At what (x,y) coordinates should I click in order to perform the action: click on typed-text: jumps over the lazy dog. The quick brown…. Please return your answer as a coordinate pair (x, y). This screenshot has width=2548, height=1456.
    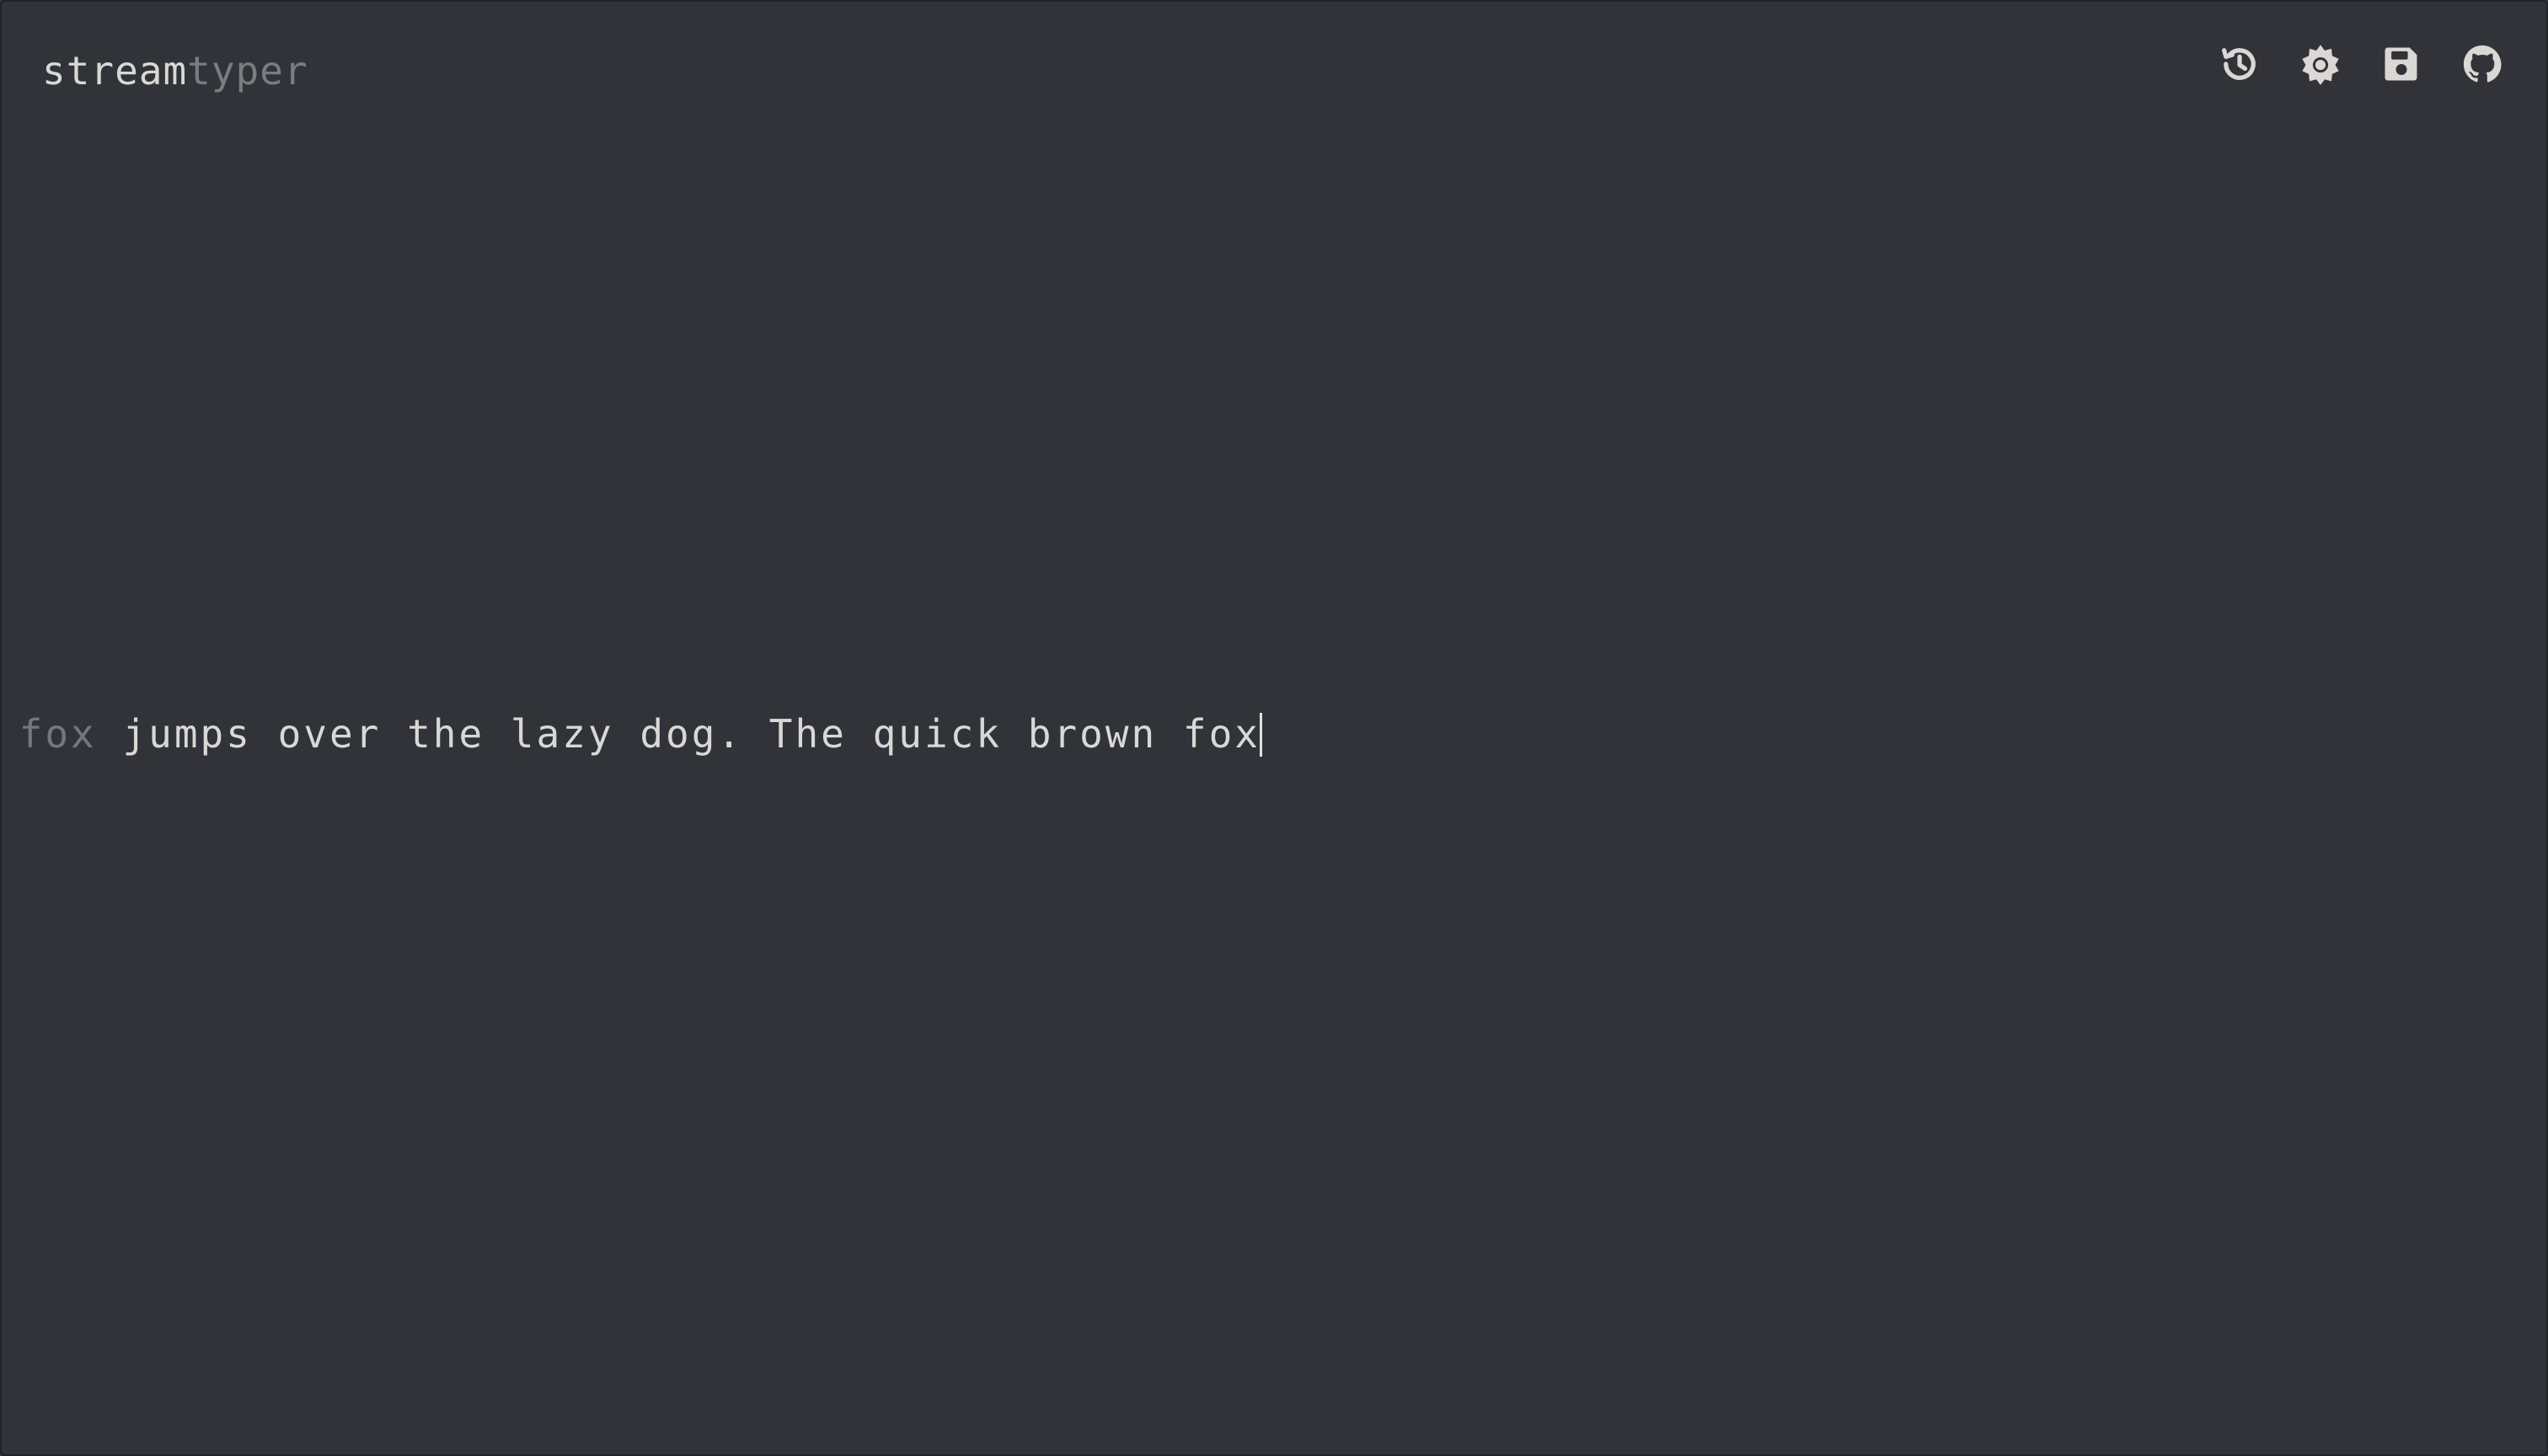
    Looking at the image, I should click on (691, 734).